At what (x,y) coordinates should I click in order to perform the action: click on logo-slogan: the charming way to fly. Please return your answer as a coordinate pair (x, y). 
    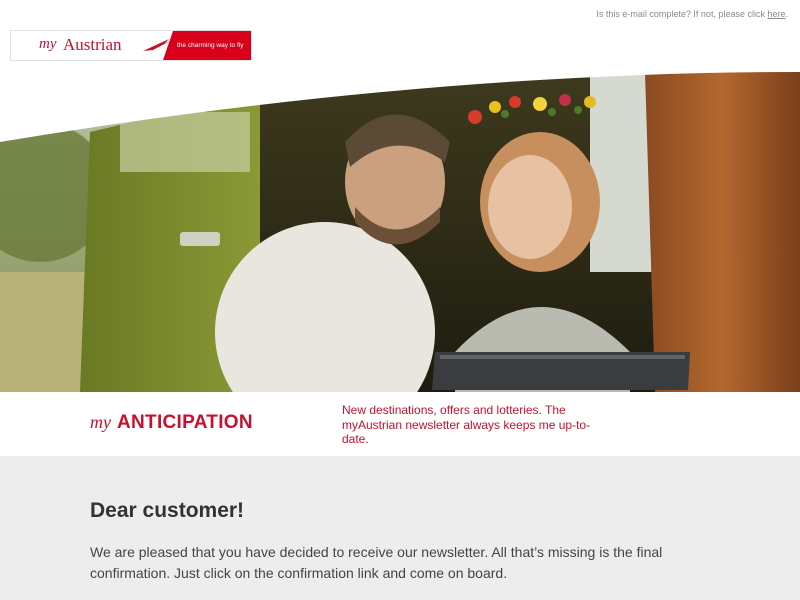
    Looking at the image, I should click on (207, 45).